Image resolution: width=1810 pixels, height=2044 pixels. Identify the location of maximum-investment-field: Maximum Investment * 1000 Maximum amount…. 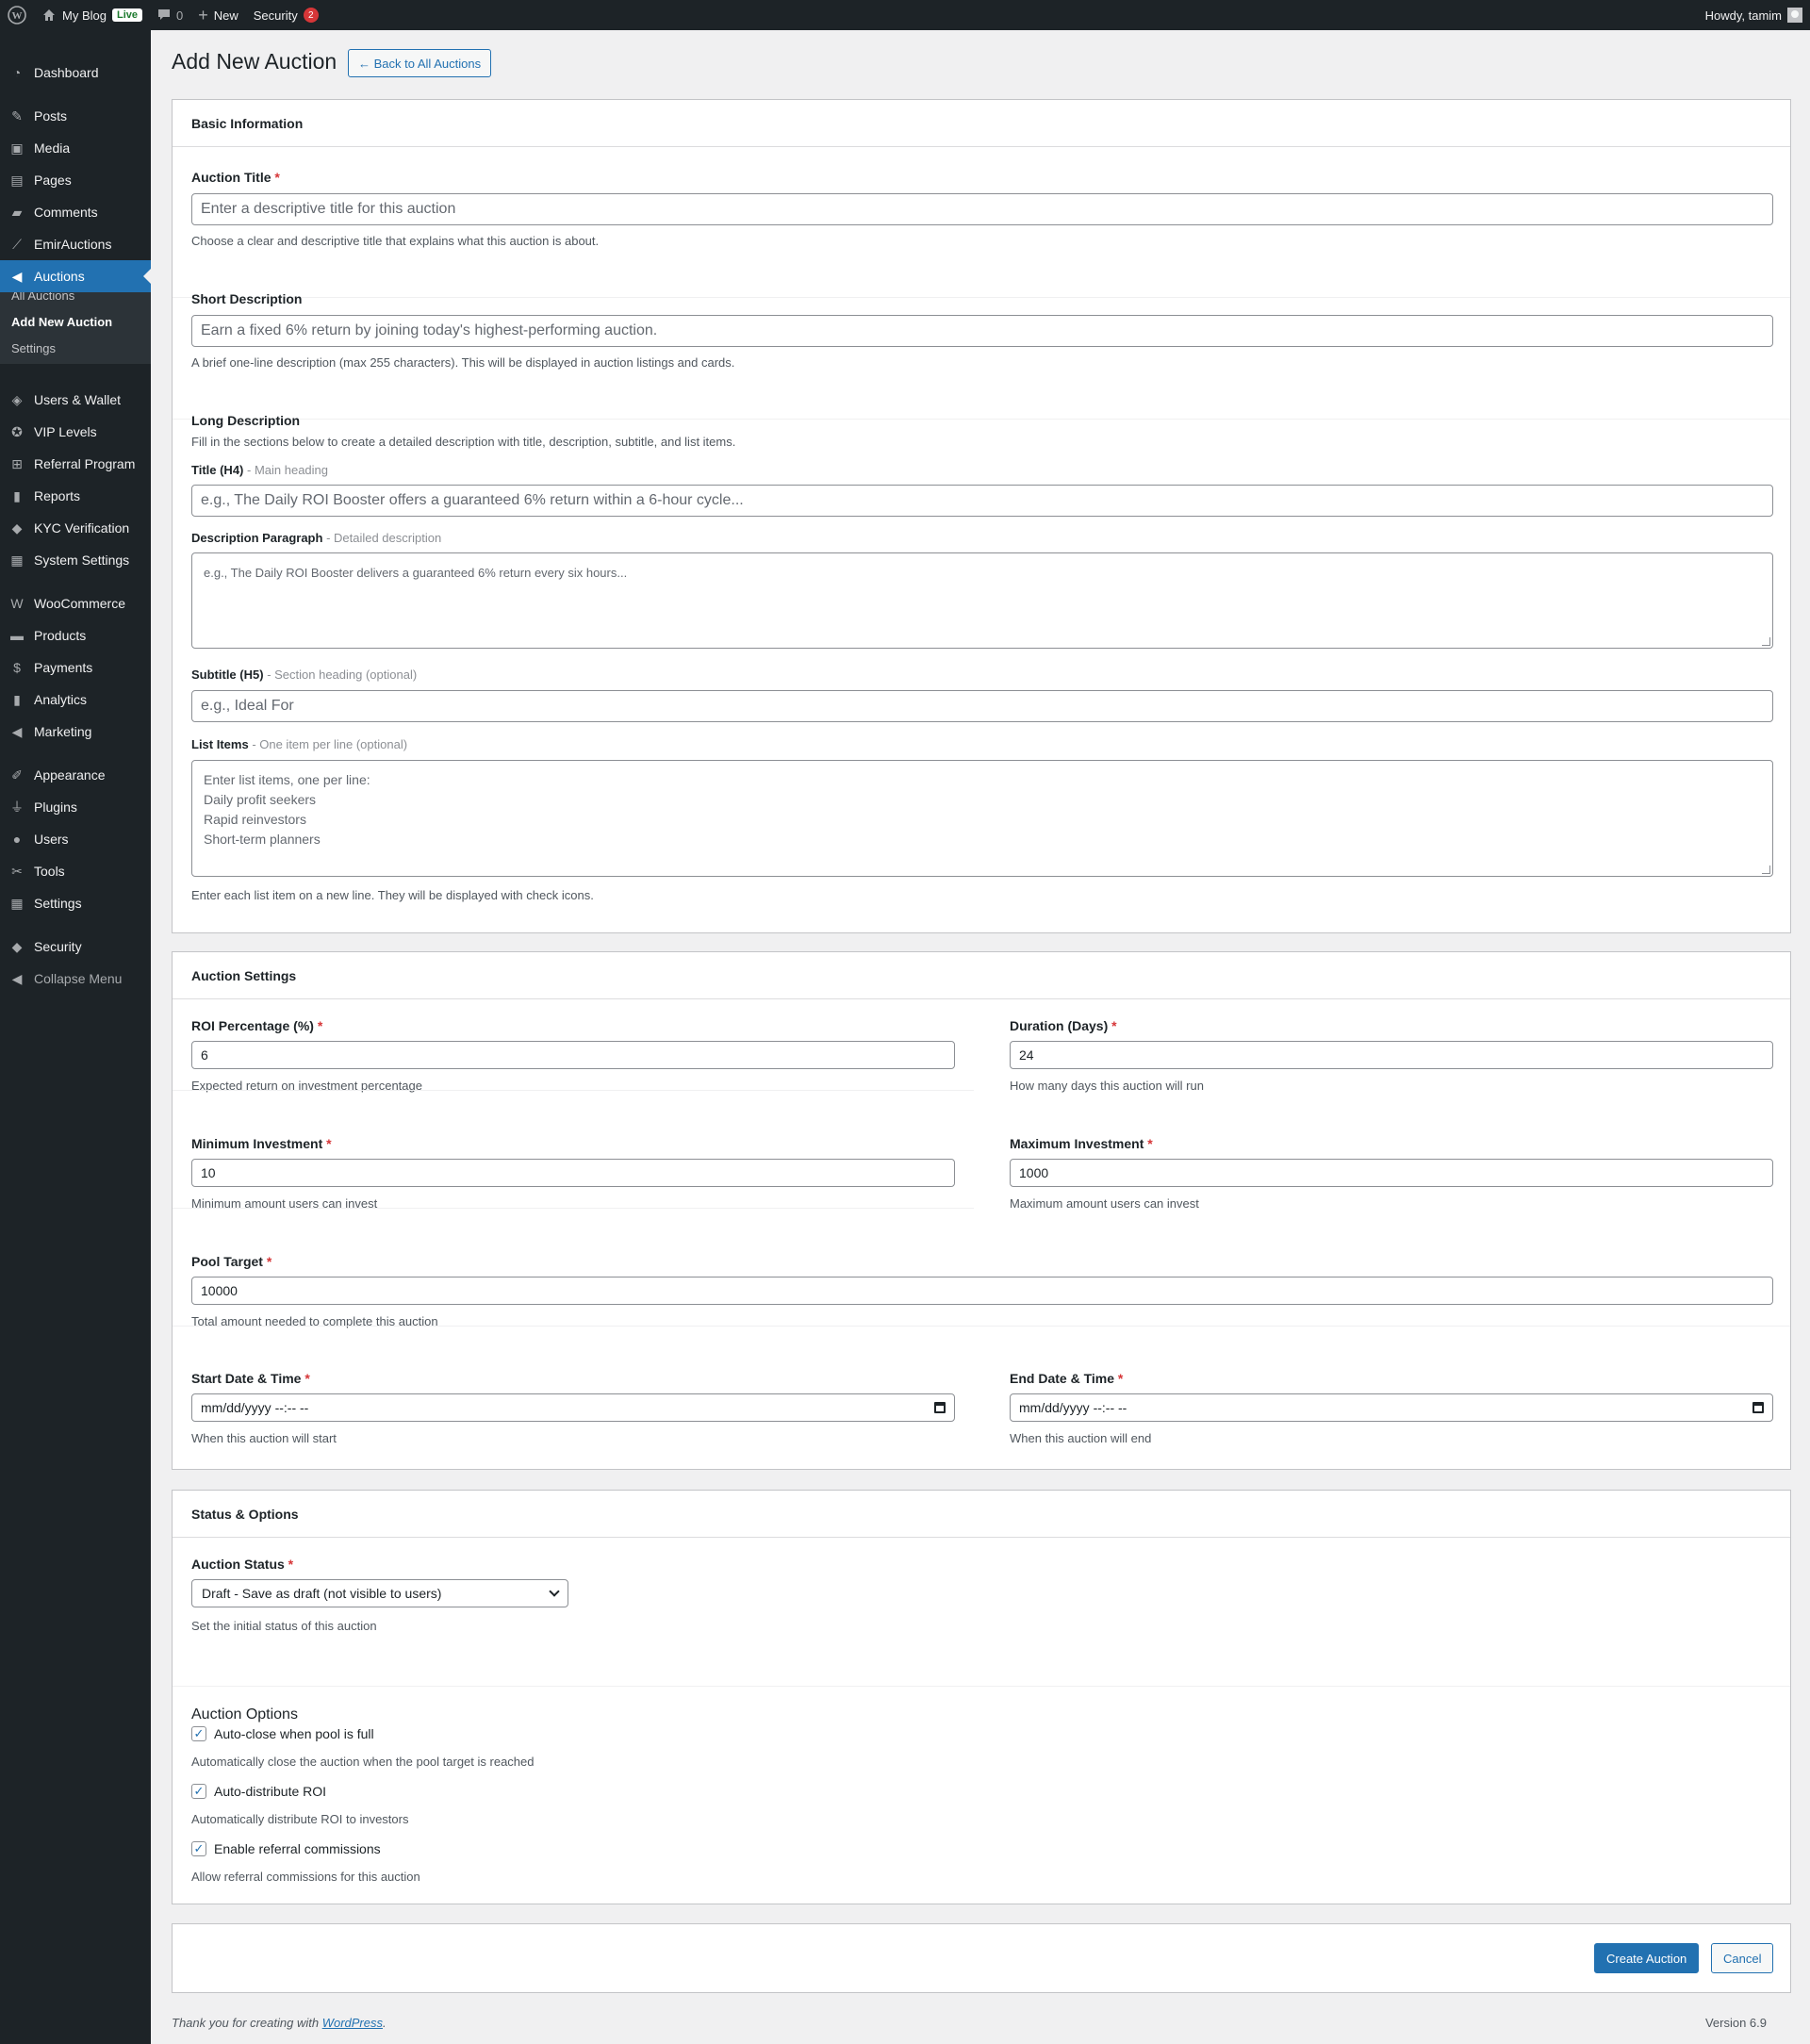
(1391, 1173).